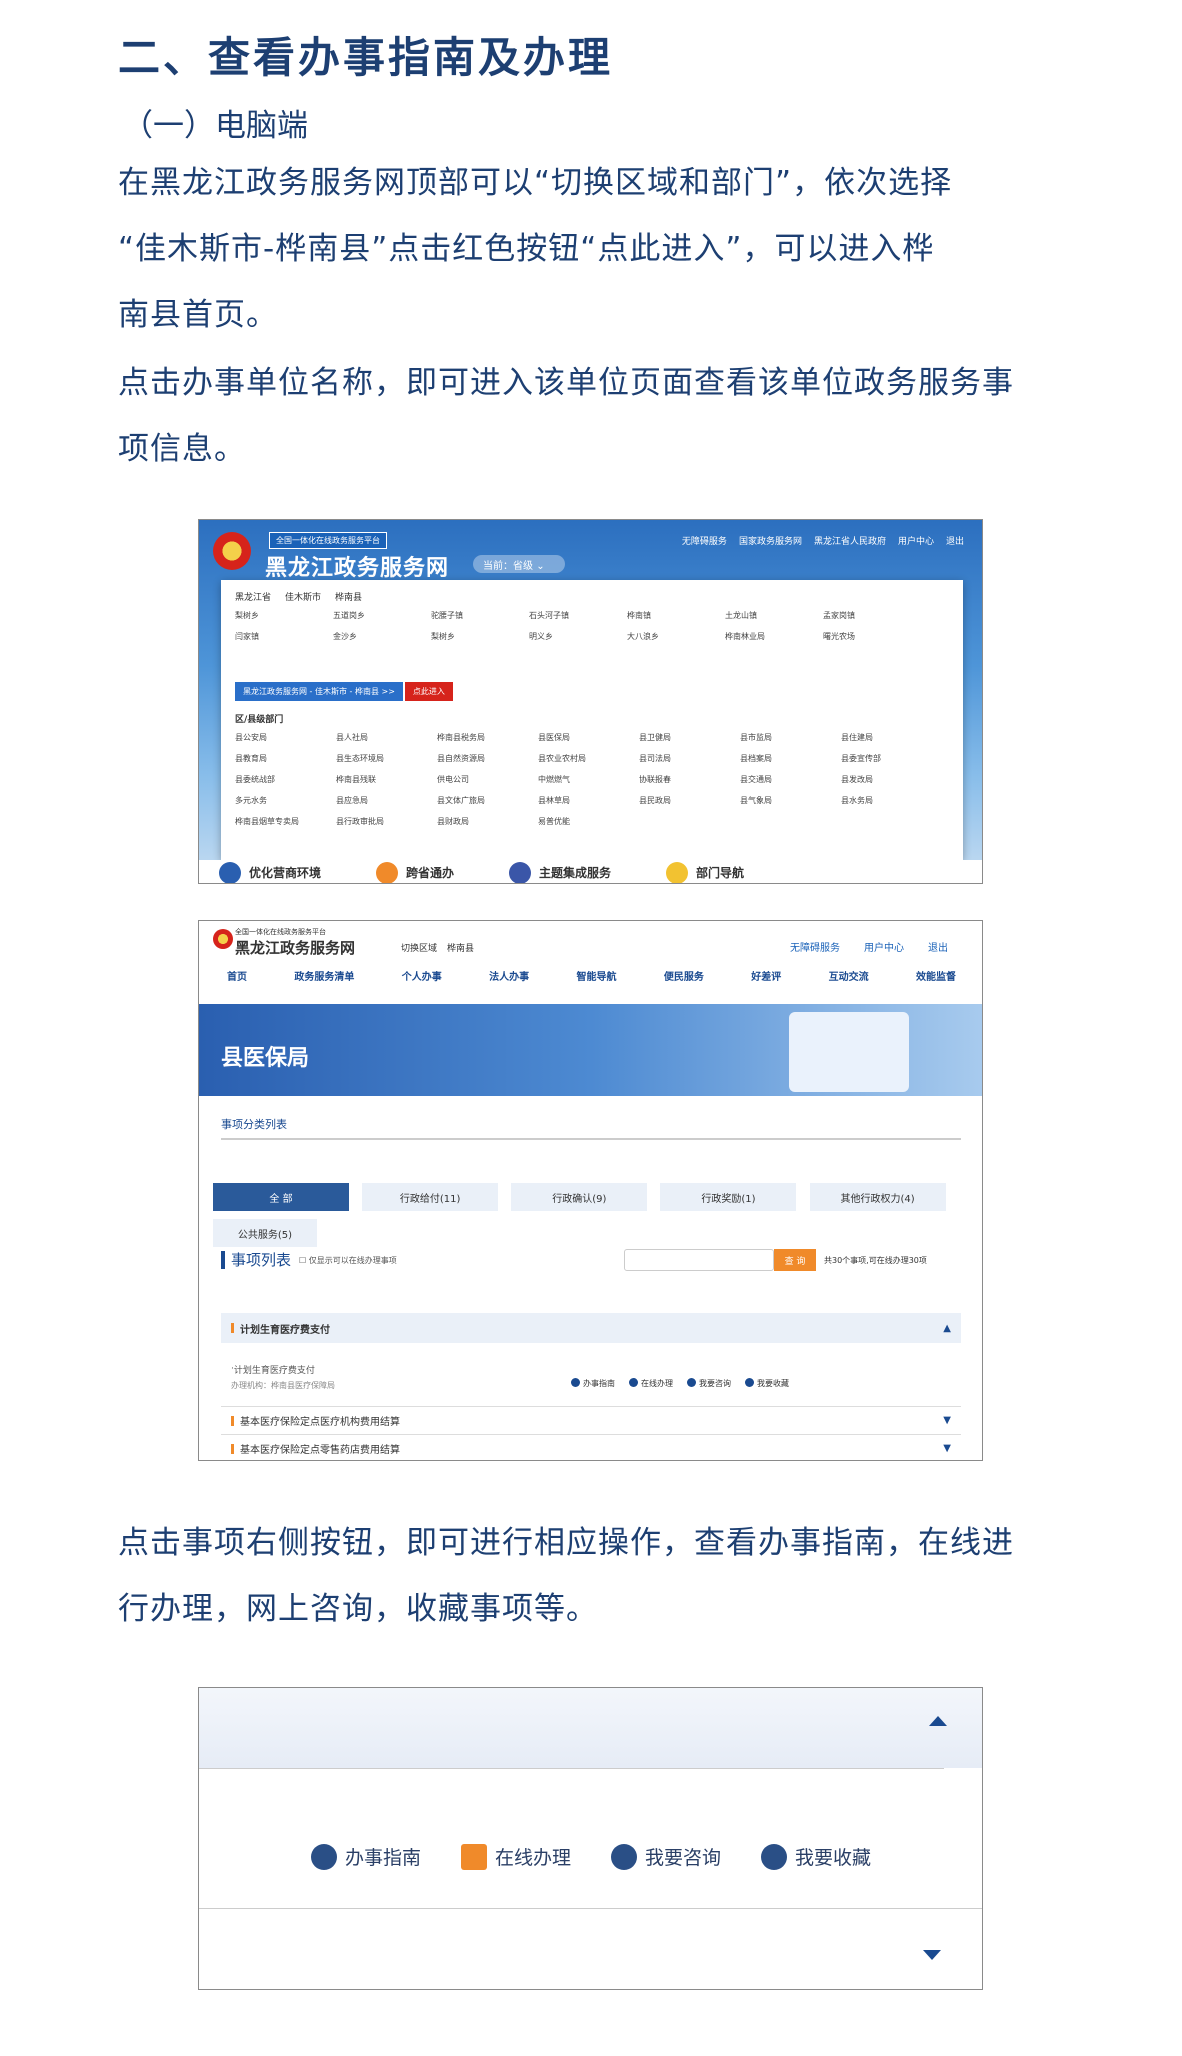  Describe the element at coordinates (386, 758) in the screenshot. I see `department-item: 县生态环境局` at that location.